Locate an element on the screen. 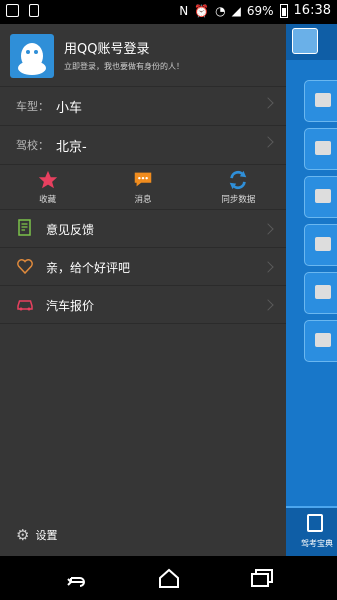  document-icon is located at coordinates (315, 523).